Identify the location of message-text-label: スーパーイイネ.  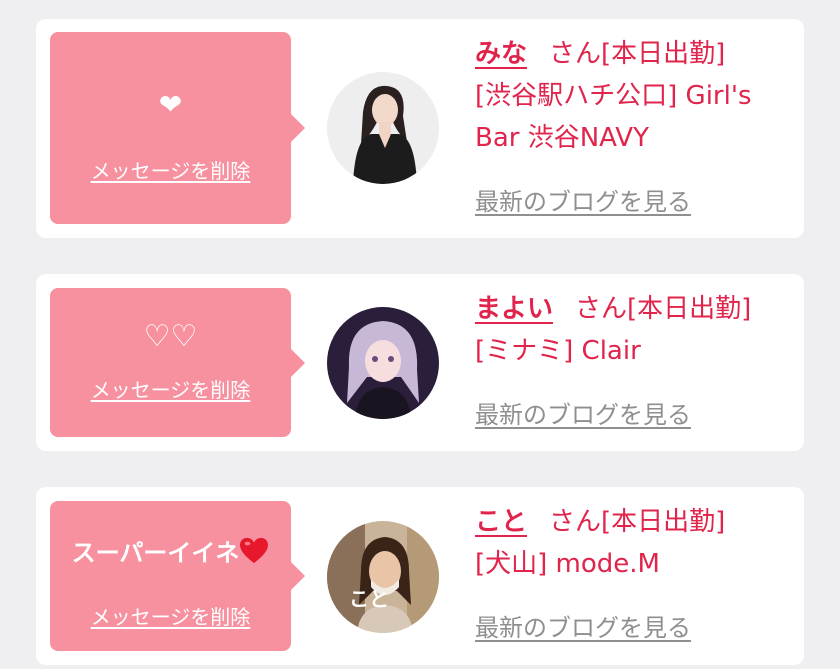
(155, 553).